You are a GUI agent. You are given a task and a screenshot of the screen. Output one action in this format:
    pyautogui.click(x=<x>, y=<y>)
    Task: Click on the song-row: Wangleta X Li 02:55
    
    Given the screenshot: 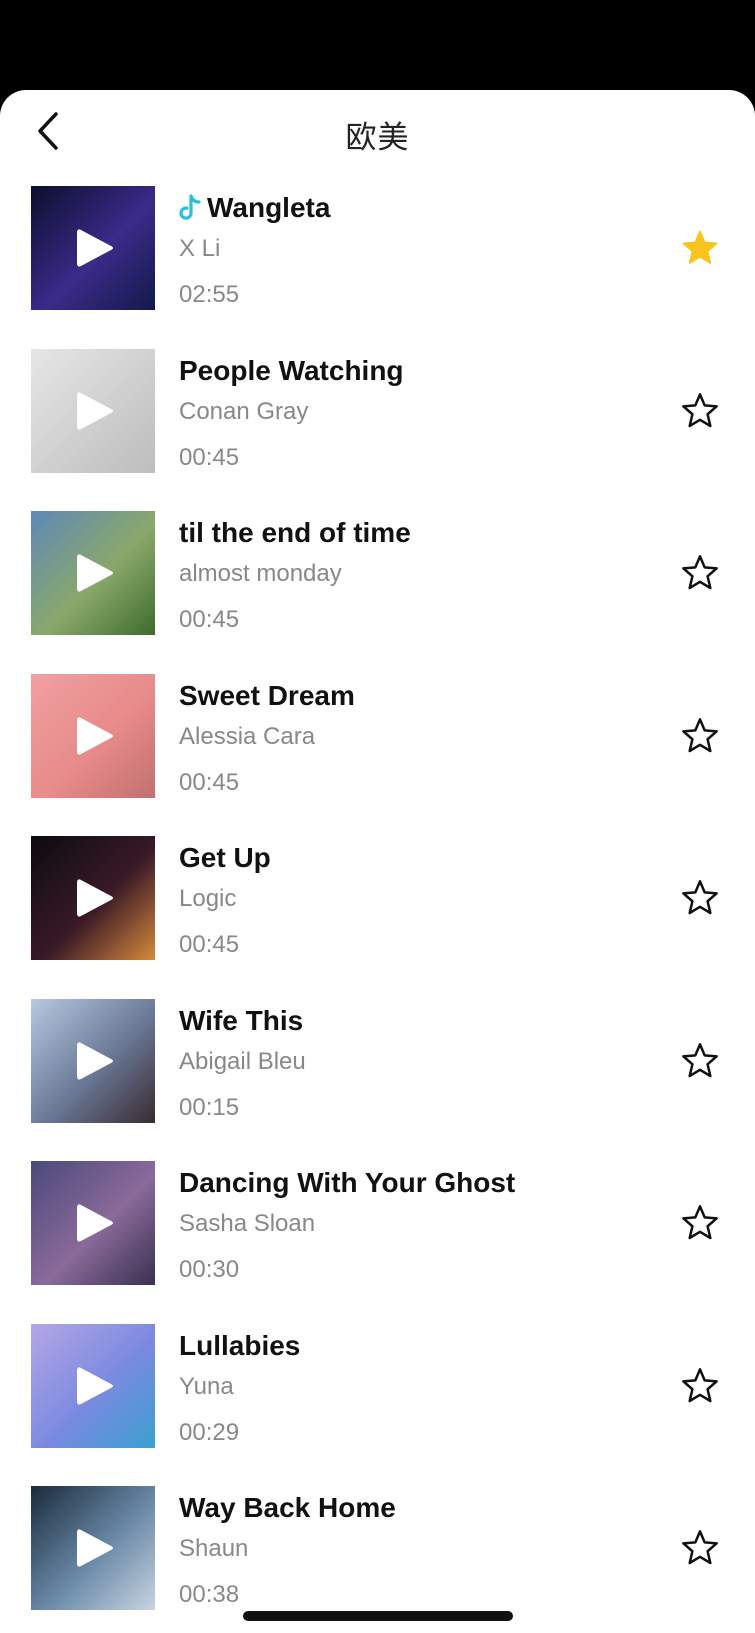 What is the action you would take?
    pyautogui.click(x=377, y=267)
    